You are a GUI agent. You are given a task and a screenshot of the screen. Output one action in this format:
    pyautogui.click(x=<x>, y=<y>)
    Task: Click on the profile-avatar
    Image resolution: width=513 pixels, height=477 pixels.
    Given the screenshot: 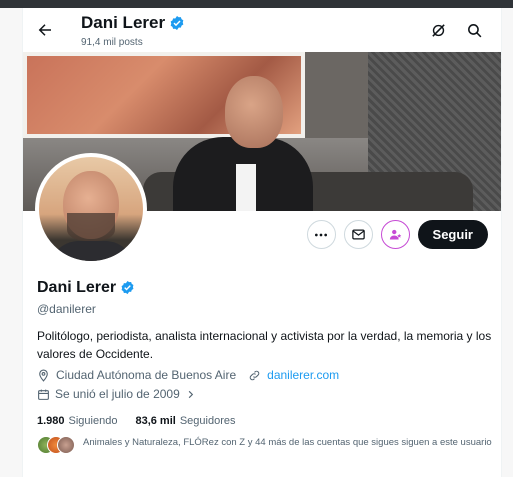 What is the action you would take?
    pyautogui.click(x=91, y=209)
    